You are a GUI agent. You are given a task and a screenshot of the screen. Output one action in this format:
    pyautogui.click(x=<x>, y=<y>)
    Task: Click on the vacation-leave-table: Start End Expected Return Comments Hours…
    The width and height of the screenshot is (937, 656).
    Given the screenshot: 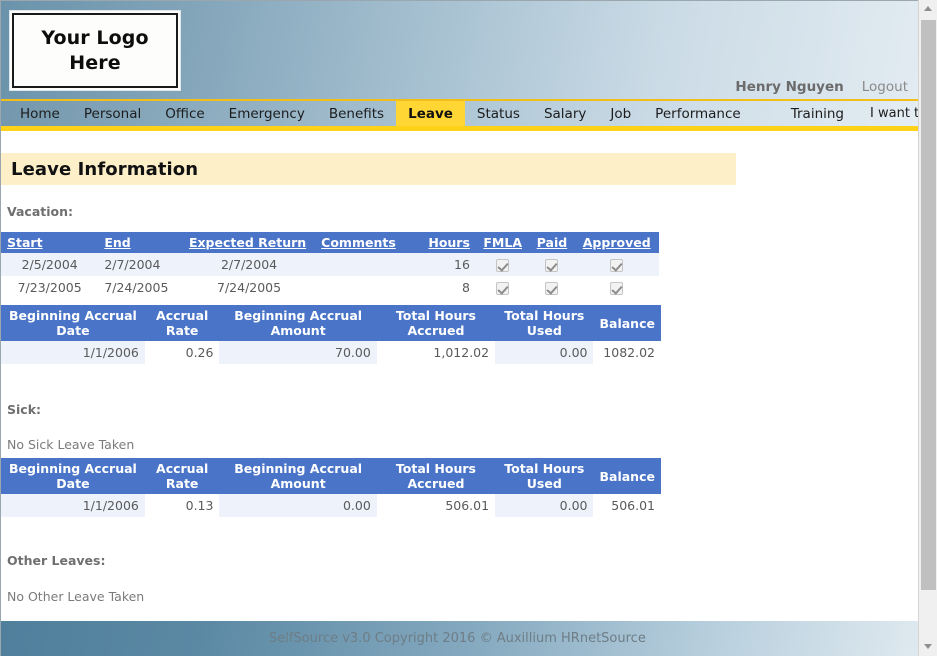 What is the action you would take?
    pyautogui.click(x=330, y=265)
    